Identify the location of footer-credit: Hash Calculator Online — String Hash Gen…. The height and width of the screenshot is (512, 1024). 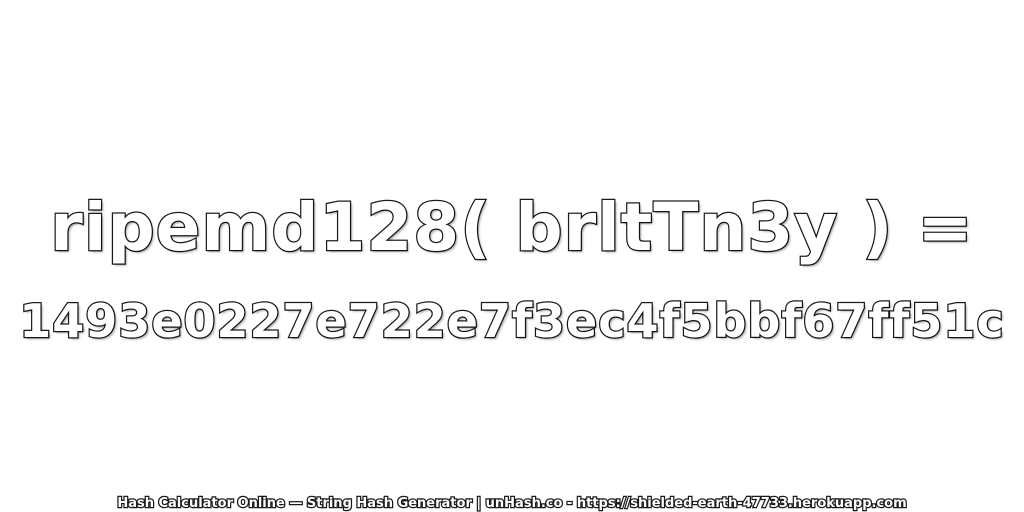
(512, 503).